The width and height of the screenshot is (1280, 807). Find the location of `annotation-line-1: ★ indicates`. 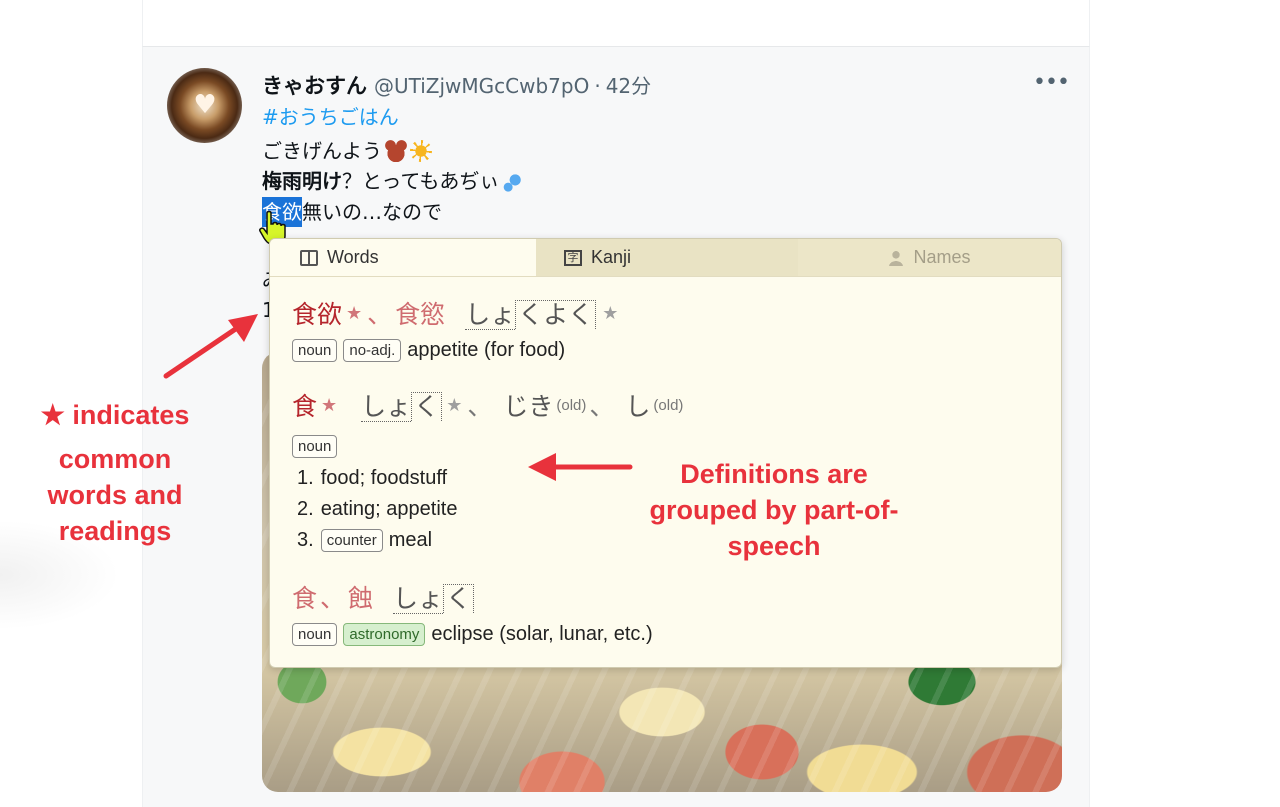

annotation-line-1: ★ indicates is located at coordinates (115, 415).